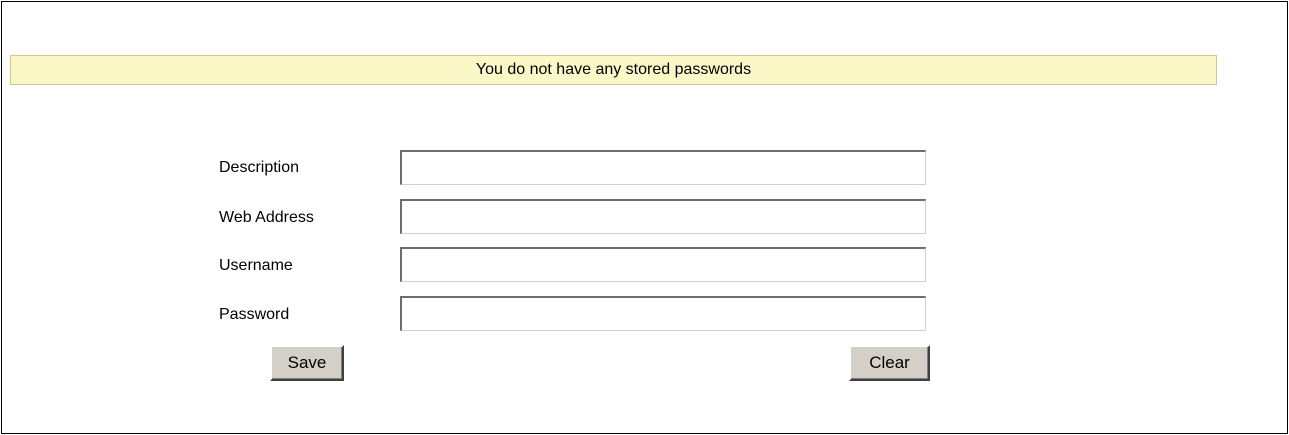  I want to click on username-label: Username, so click(256, 265).